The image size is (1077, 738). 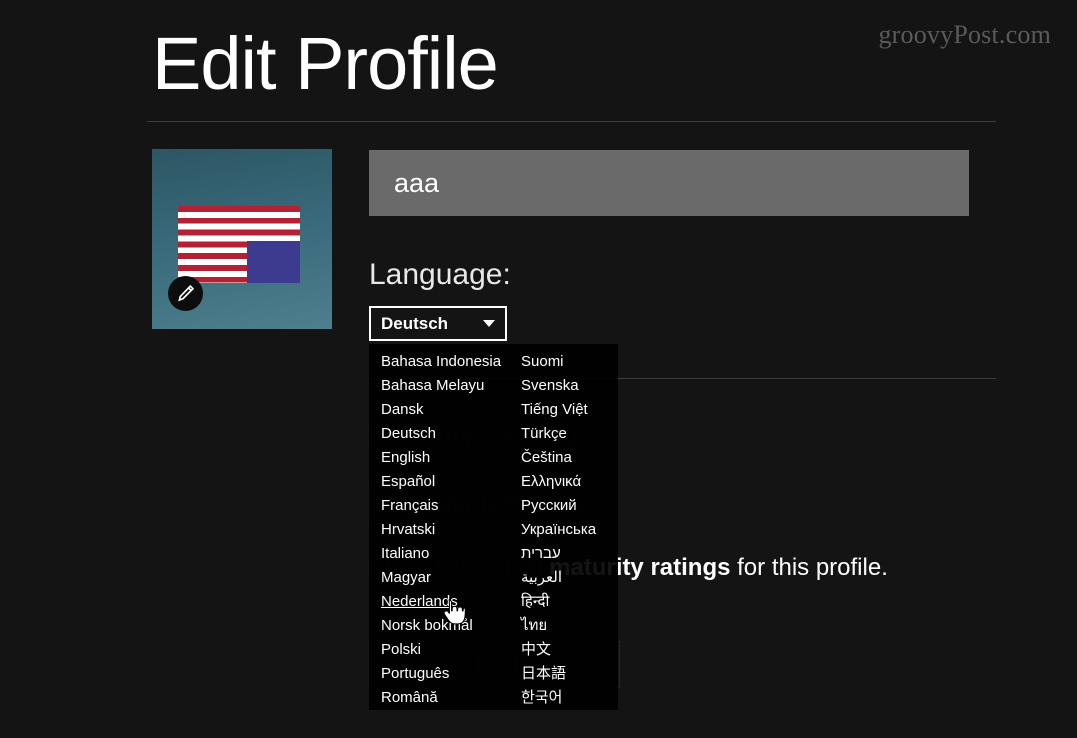 I want to click on language-option-italiano: Italiano, so click(x=449, y=554).